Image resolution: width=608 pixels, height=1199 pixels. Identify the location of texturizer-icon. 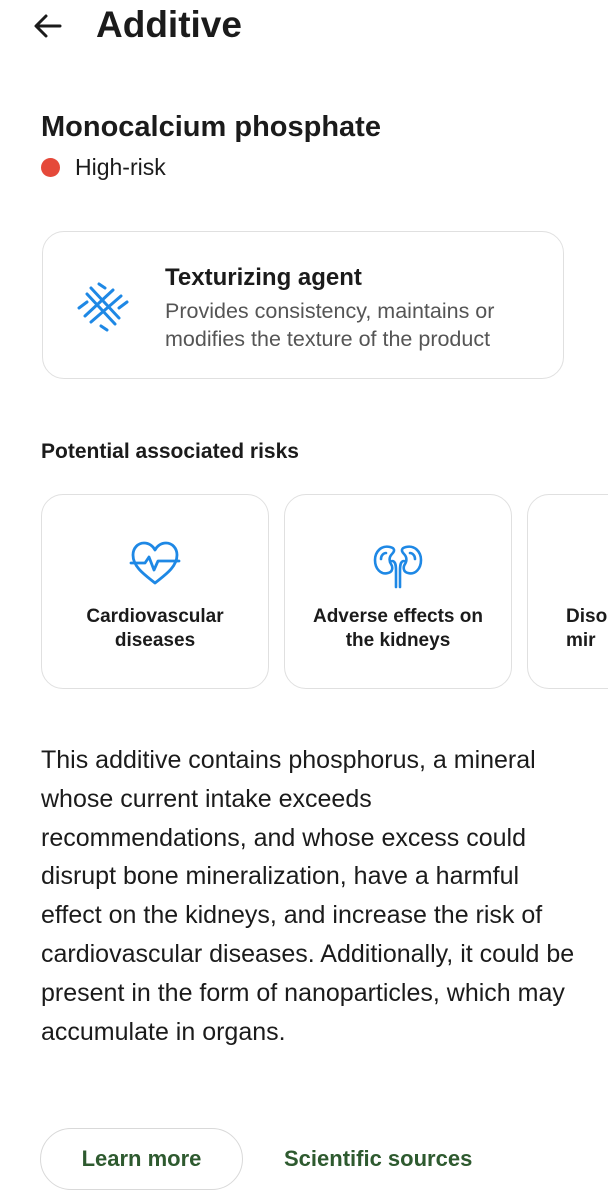
(103, 307).